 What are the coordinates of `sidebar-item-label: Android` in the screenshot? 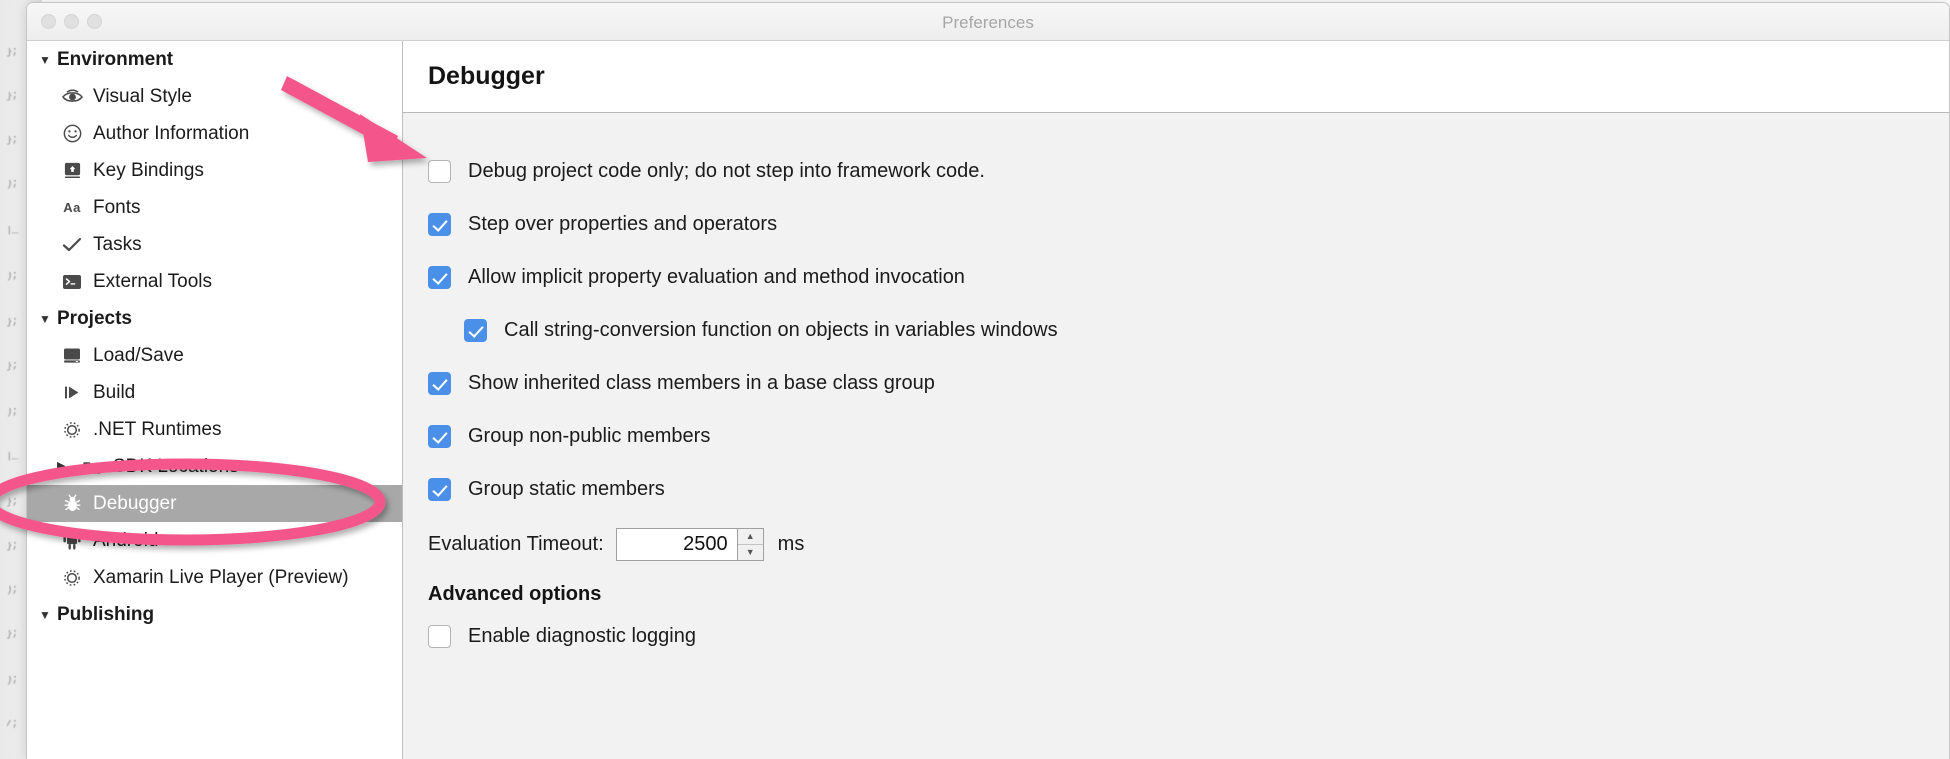 It's located at (126, 540).